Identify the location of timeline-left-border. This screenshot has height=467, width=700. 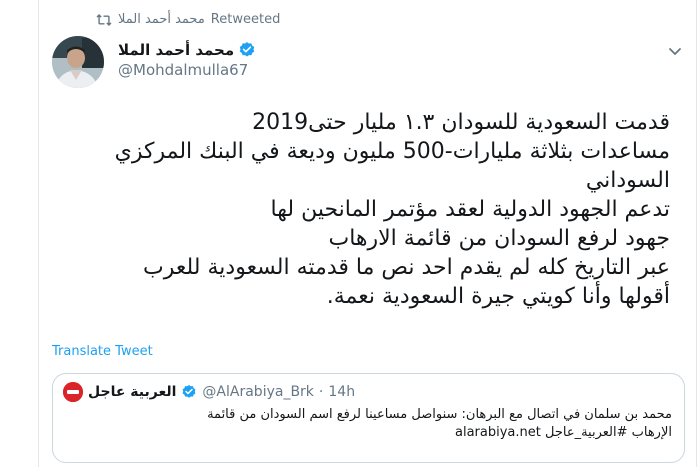
(38, 233).